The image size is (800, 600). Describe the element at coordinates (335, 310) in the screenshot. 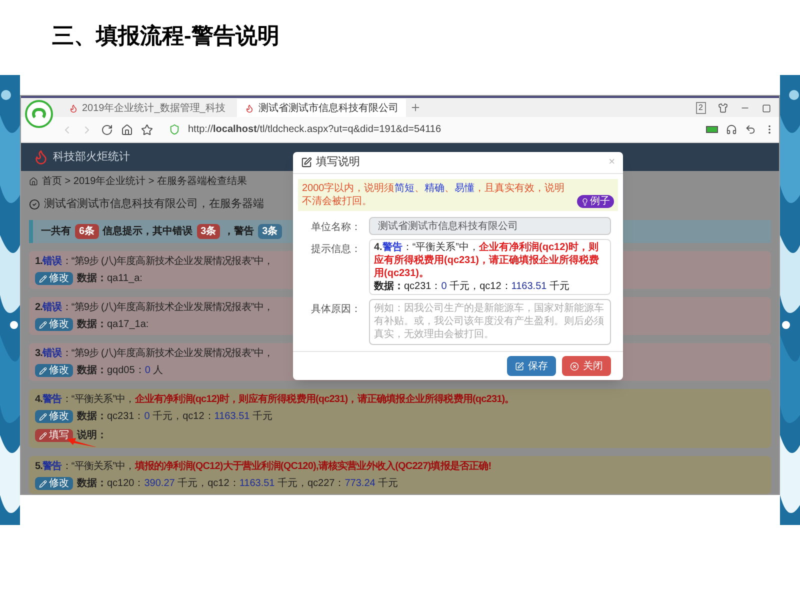

I see `field-label: 具体原因：` at that location.